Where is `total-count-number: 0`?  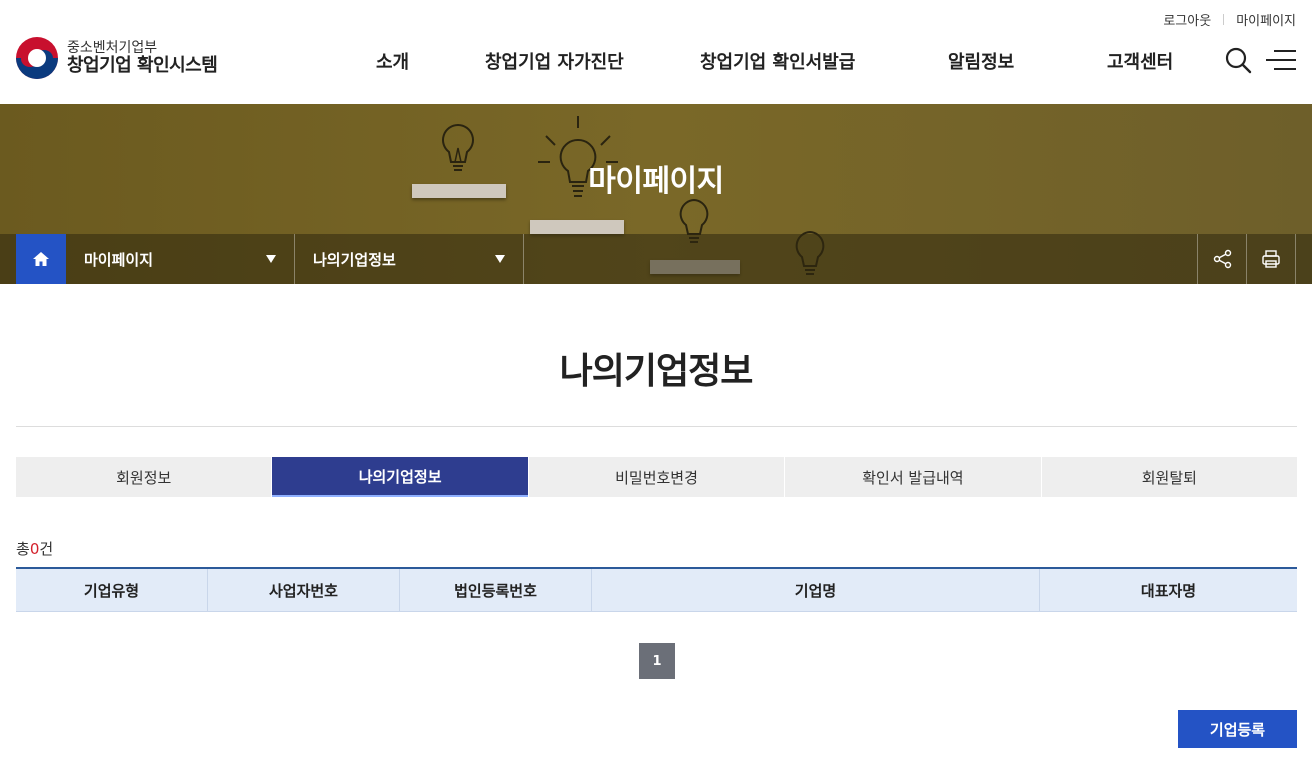
total-count-number: 0 is located at coordinates (34, 549).